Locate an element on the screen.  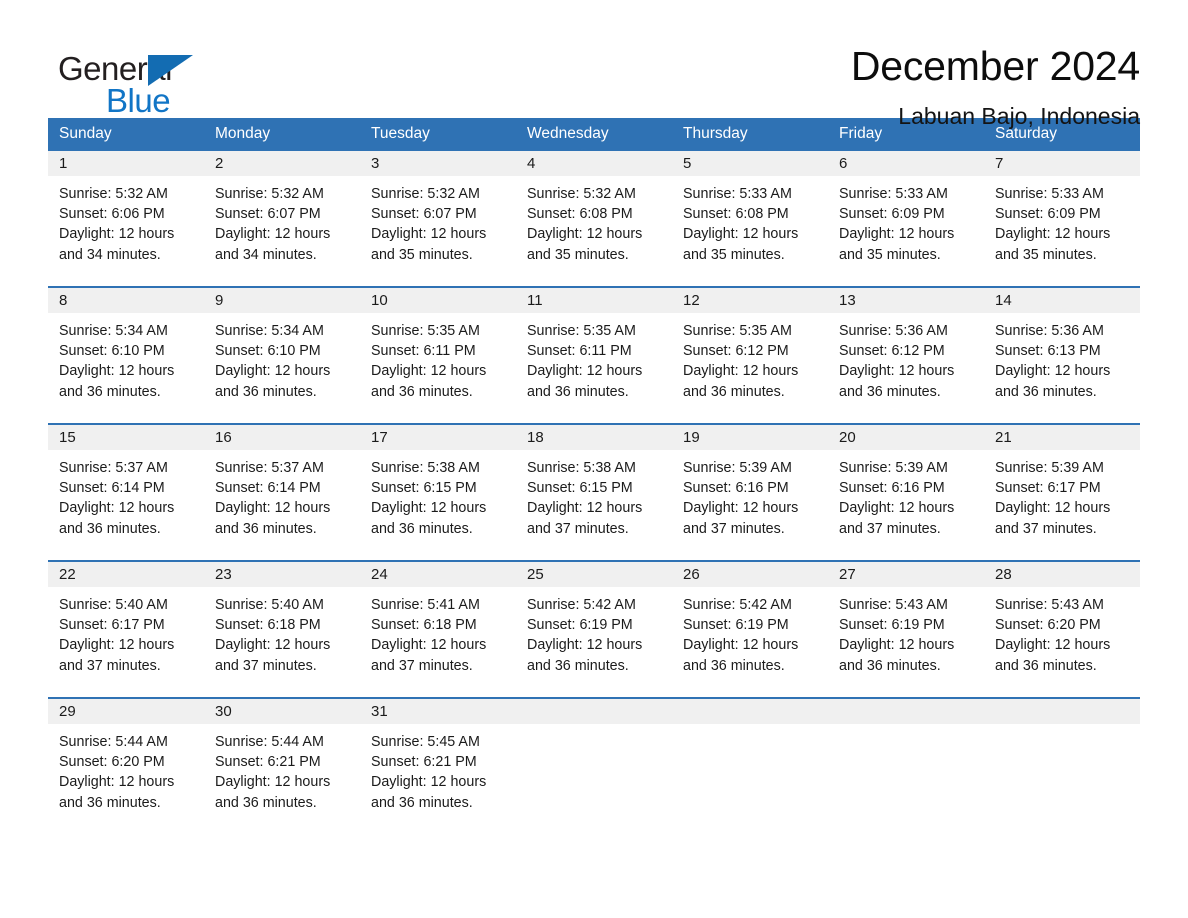
day-number: 24 is located at coordinates (438, 574).